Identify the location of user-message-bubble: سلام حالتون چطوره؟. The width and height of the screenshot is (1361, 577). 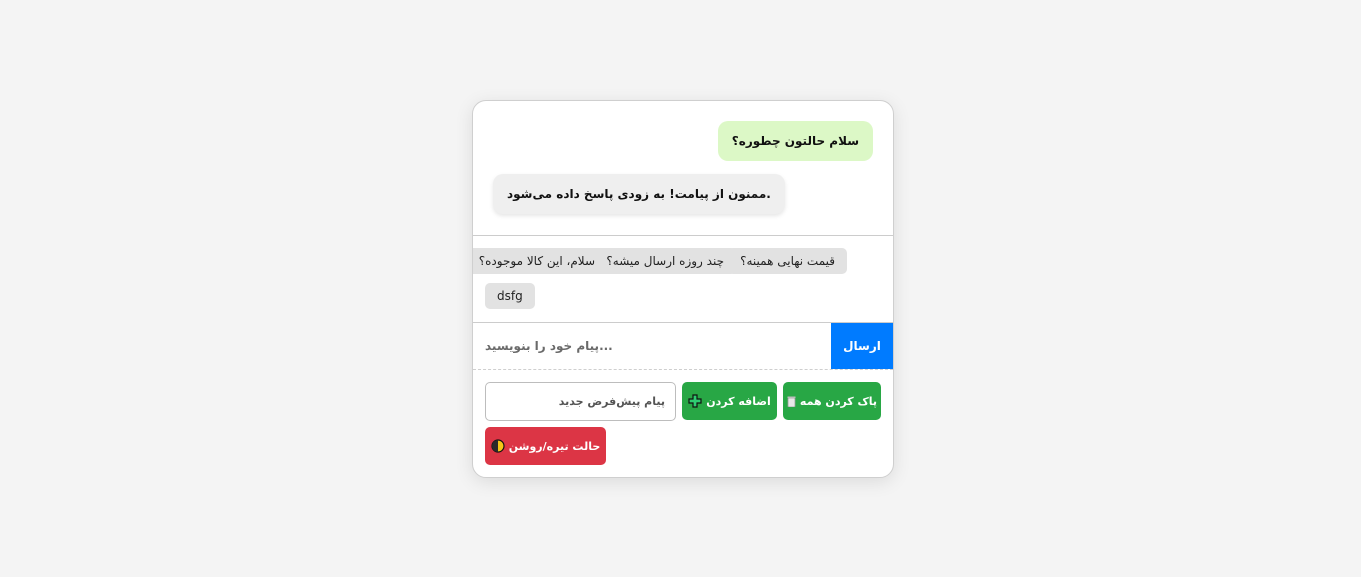
(795, 141).